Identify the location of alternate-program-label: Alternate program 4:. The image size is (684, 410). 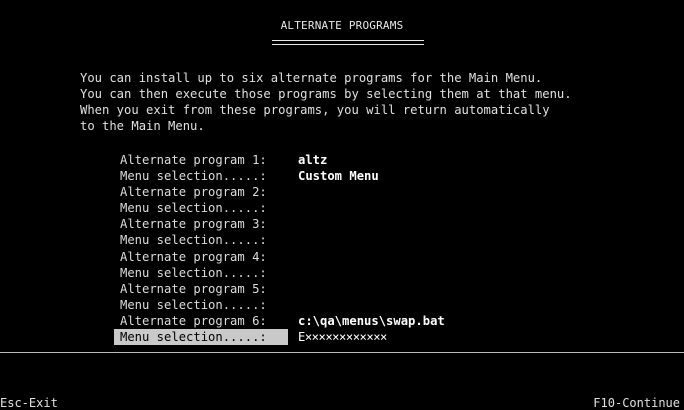
(193, 256).